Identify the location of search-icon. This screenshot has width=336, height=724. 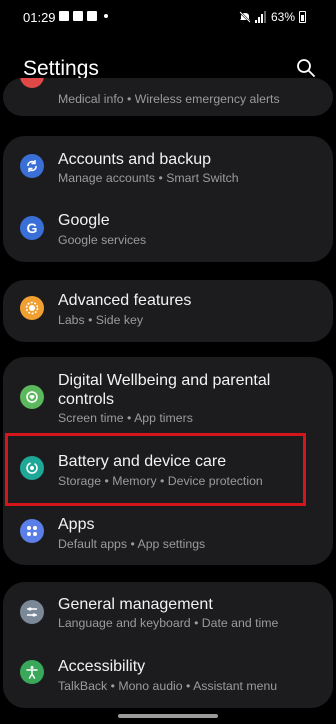
(306, 68).